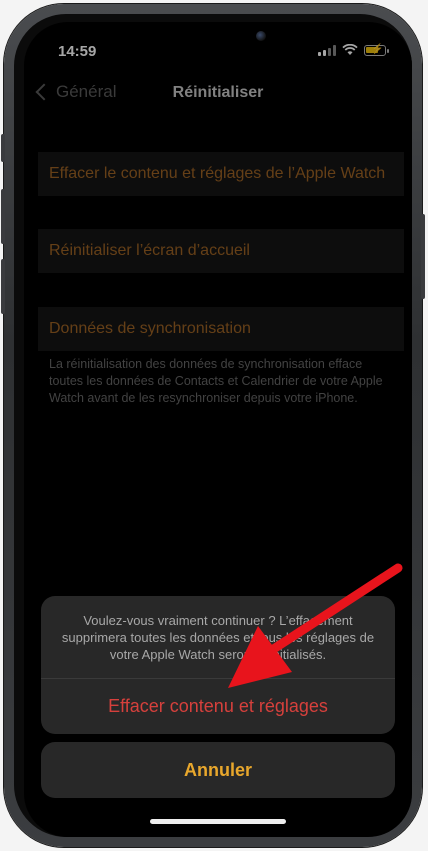 The image size is (428, 851). Describe the element at coordinates (3, 216) in the screenshot. I see `volume-up-button` at that location.